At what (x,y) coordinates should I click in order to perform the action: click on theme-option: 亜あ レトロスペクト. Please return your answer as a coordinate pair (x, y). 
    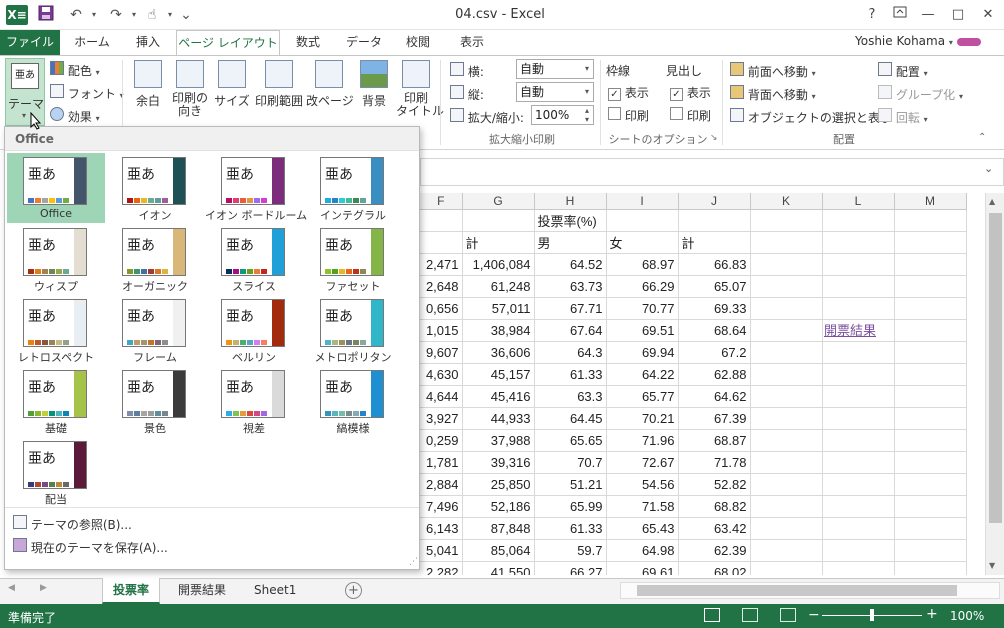
    Looking at the image, I should click on (56, 330).